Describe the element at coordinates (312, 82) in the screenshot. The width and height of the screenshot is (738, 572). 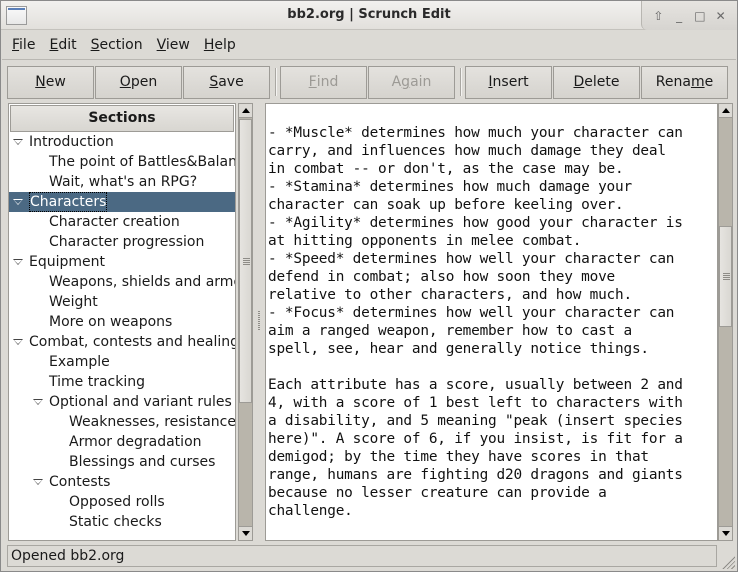
I see `find-mnemonic: F` at that location.